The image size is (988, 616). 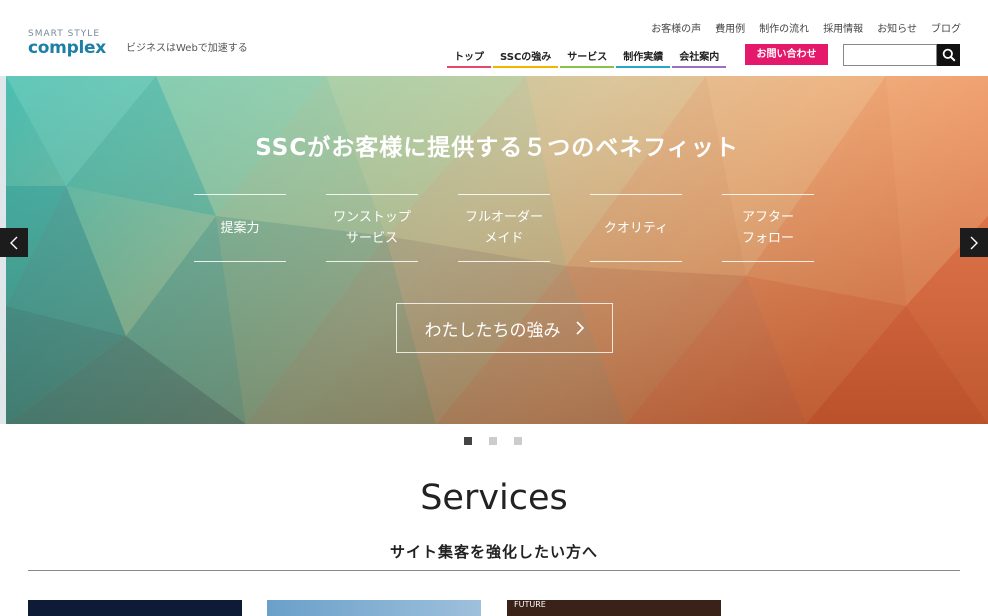 I want to click on slider-prev-button, so click(x=14, y=242).